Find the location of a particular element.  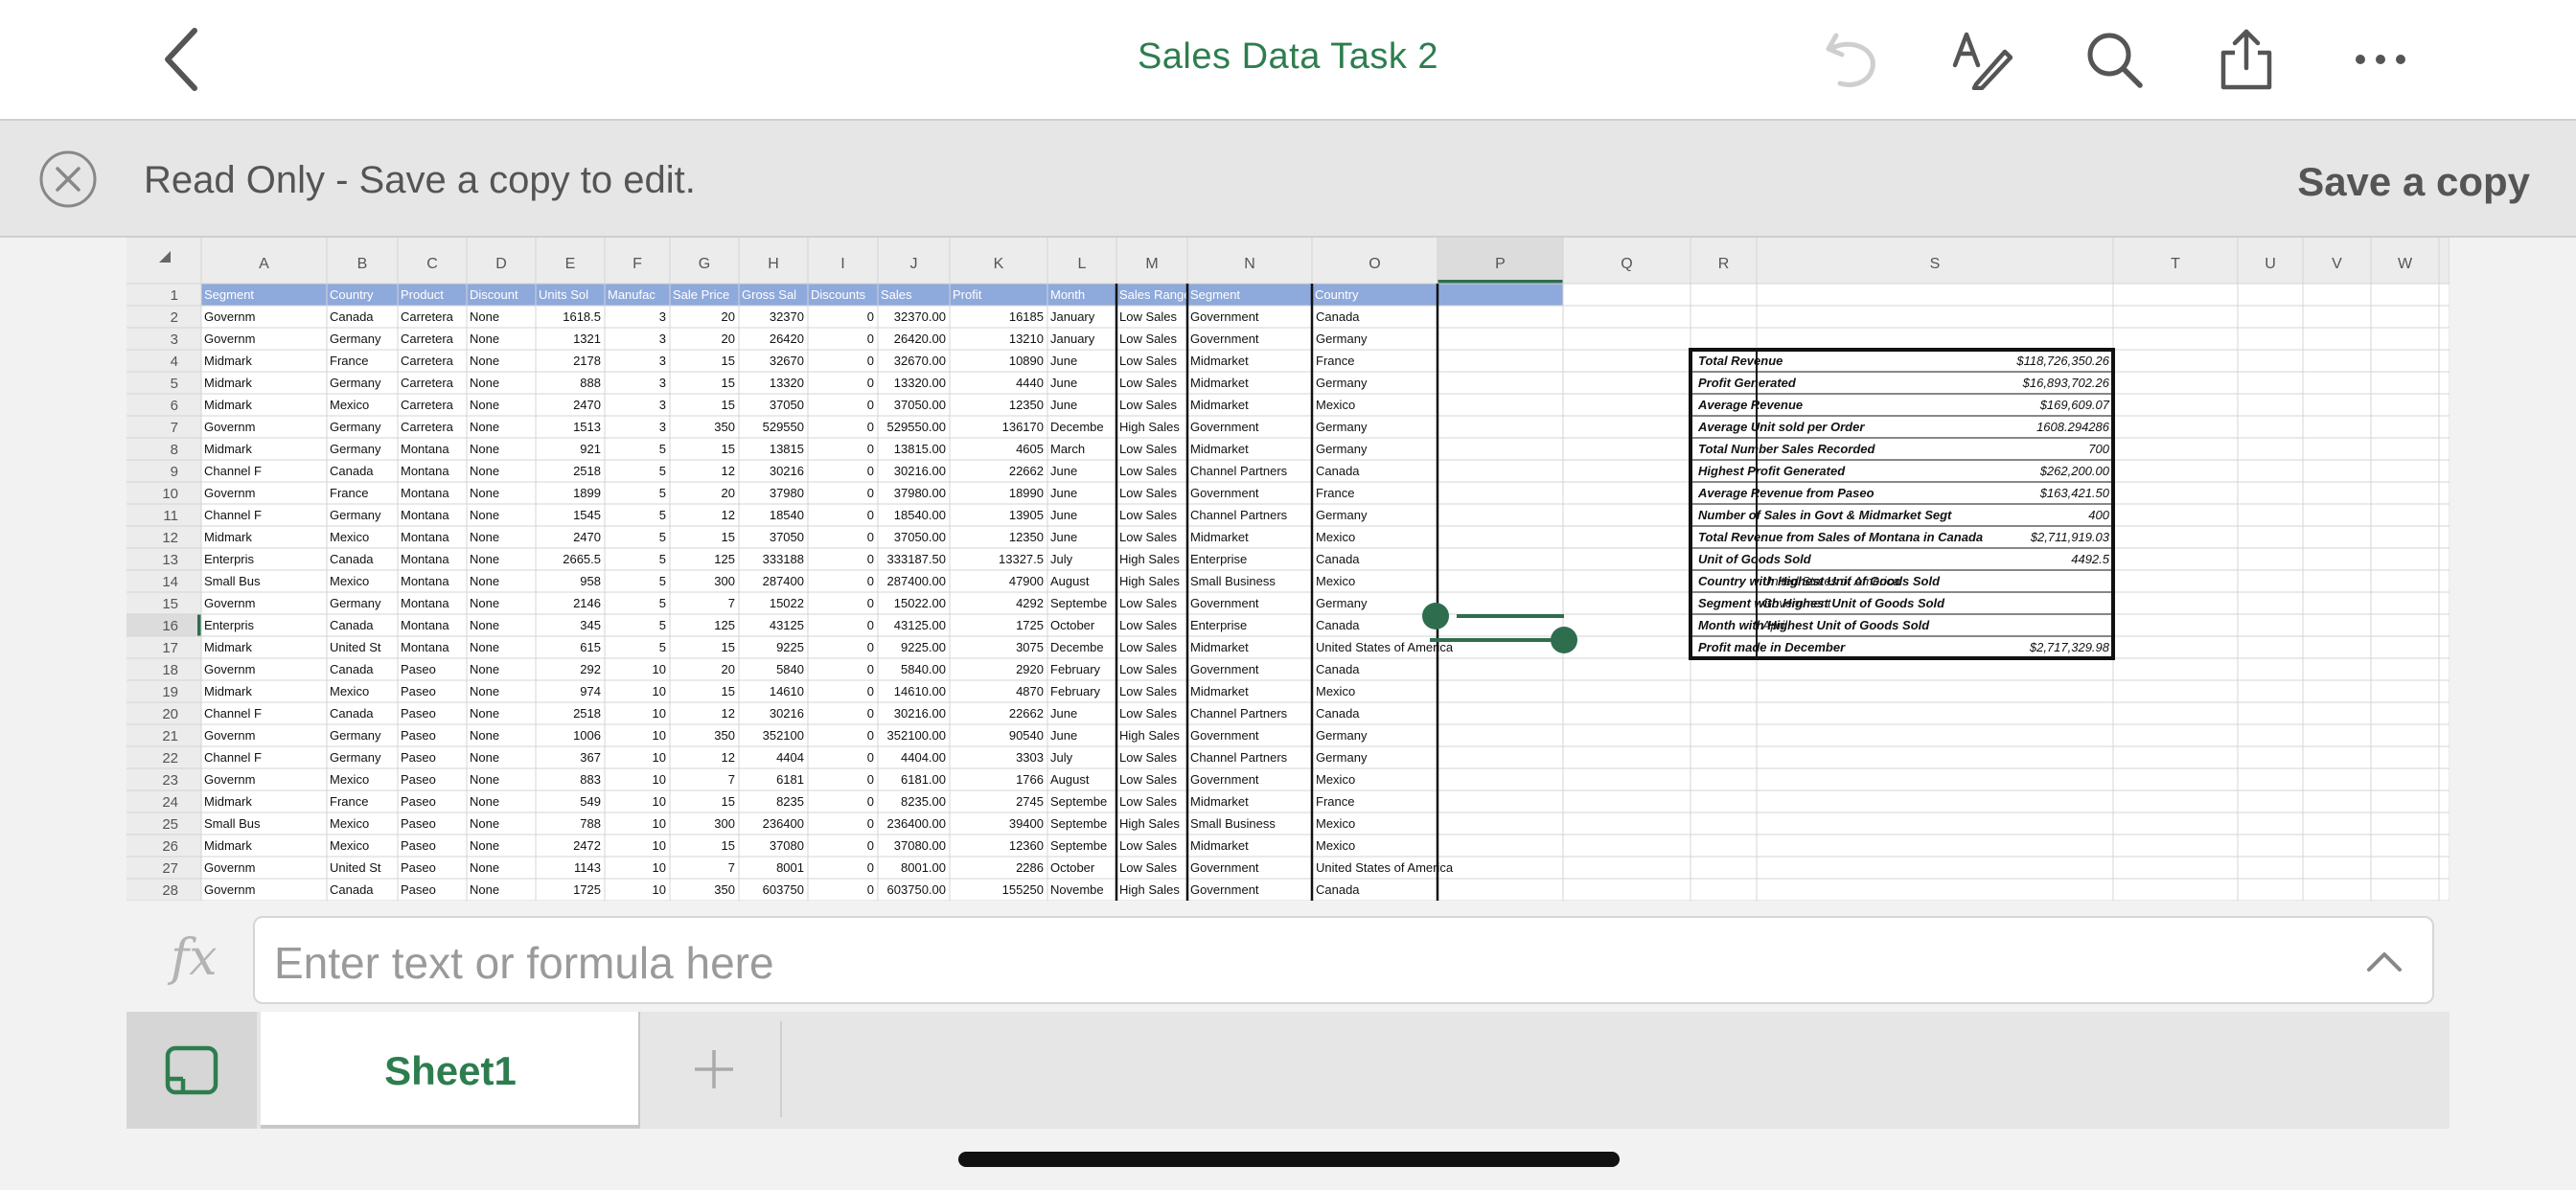

undo-icon is located at coordinates (1851, 60).